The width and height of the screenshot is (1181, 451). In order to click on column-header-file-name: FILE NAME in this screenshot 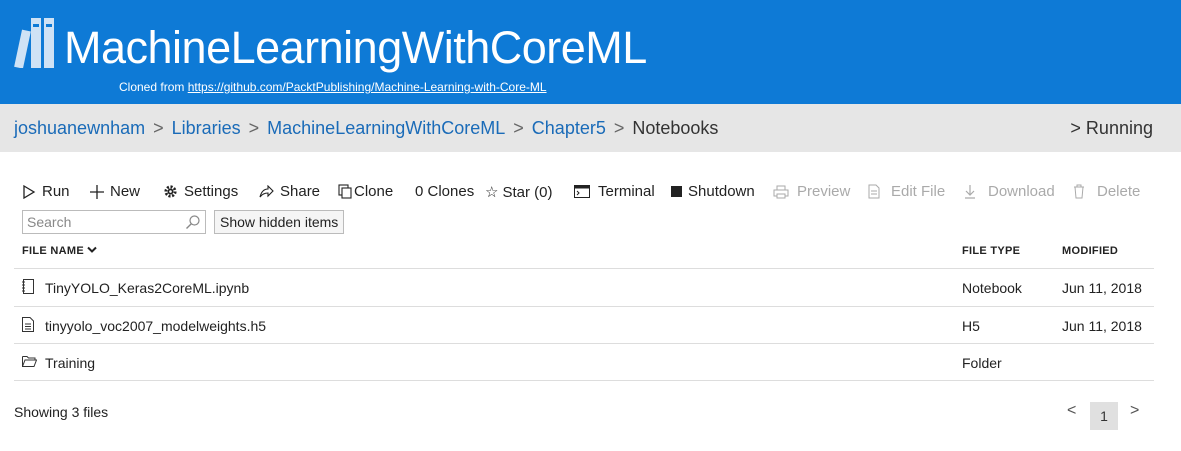, I will do `click(60, 251)`.